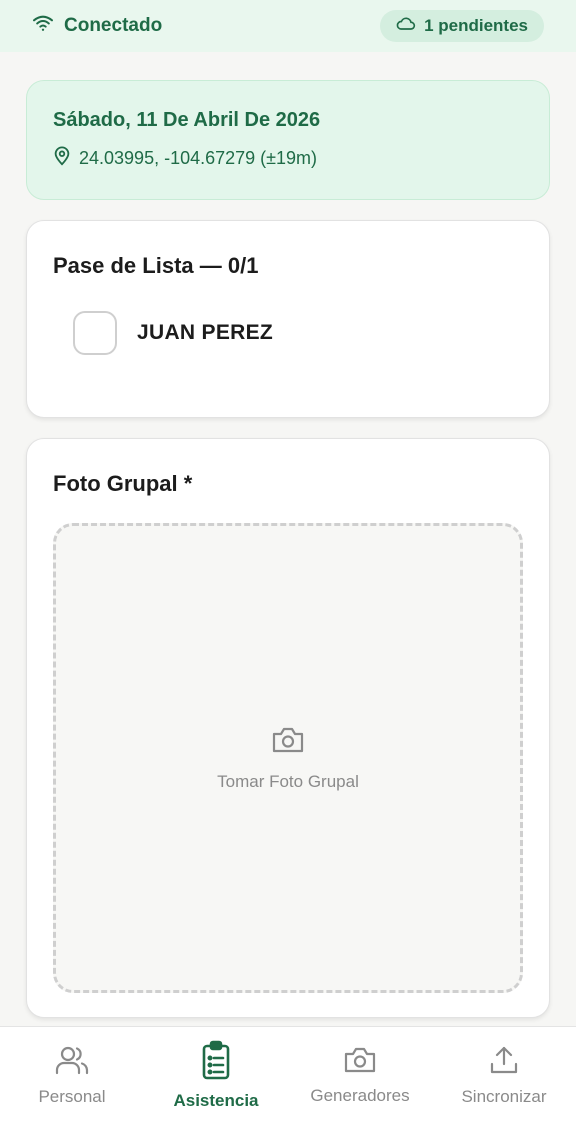 The width and height of the screenshot is (576, 1124). I want to click on nav-item-generadores: Generadores, so click(360, 1075).